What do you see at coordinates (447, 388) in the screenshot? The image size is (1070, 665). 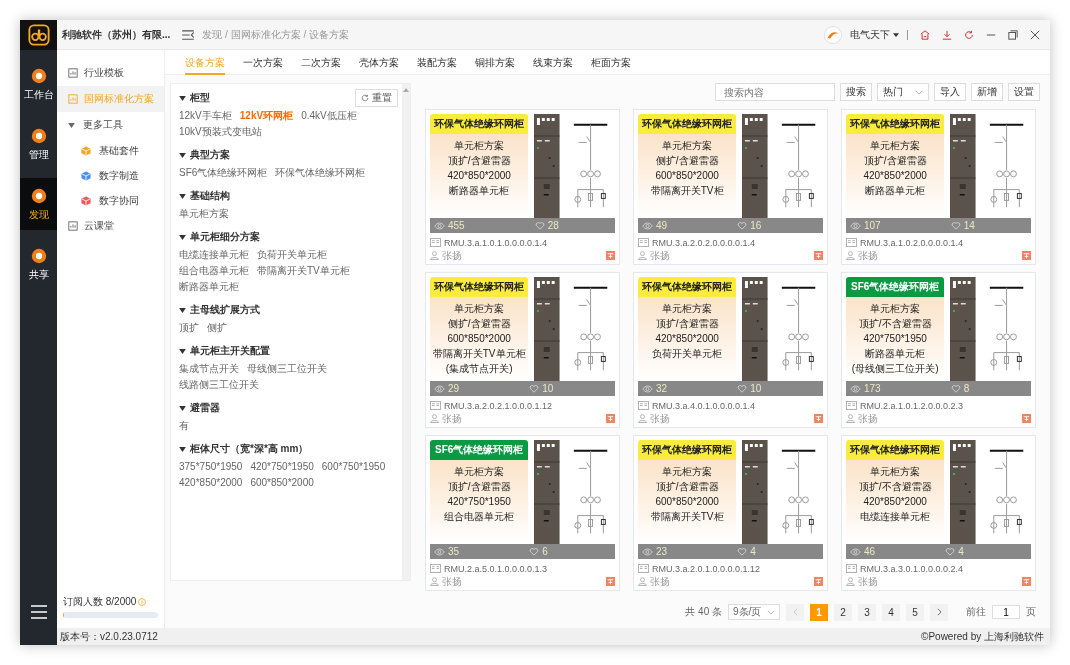 I see `view-count: 29` at bounding box center [447, 388].